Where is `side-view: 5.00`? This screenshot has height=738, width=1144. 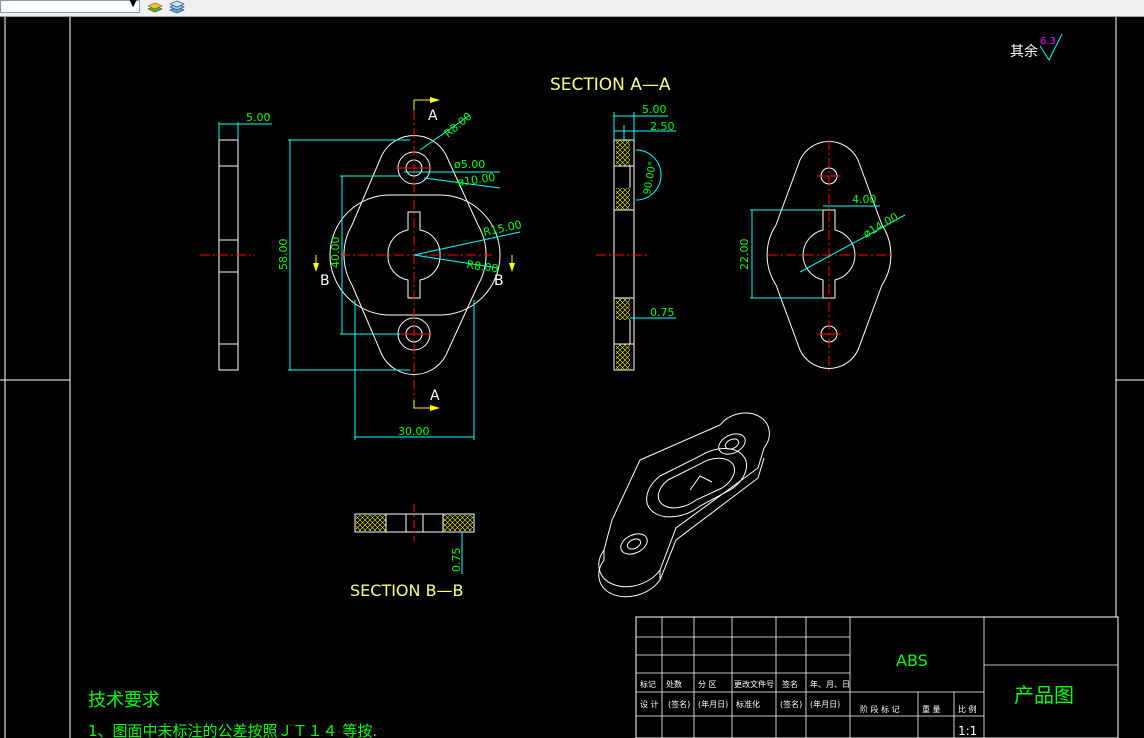
side-view: 5.00 is located at coordinates (236, 241).